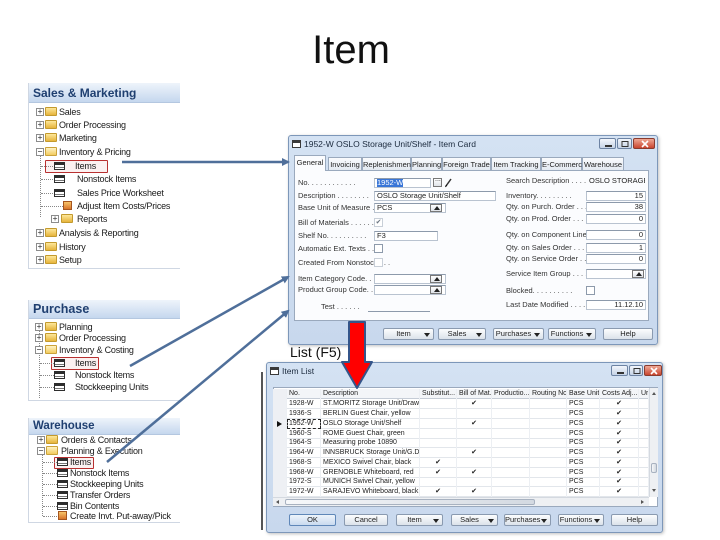 This screenshot has width=720, height=540. What do you see at coordinates (104, 93) in the screenshot?
I see `panel-header: Sales & Marketing` at bounding box center [104, 93].